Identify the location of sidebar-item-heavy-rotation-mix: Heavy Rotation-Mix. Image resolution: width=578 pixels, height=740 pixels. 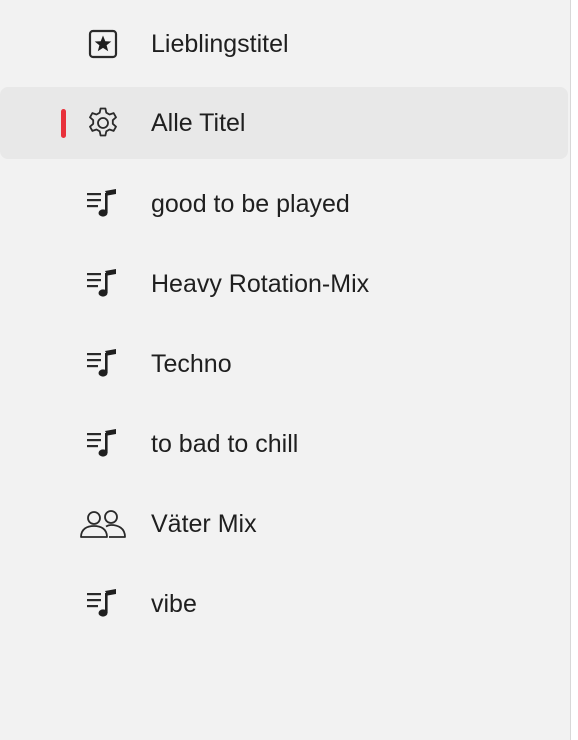
(284, 284).